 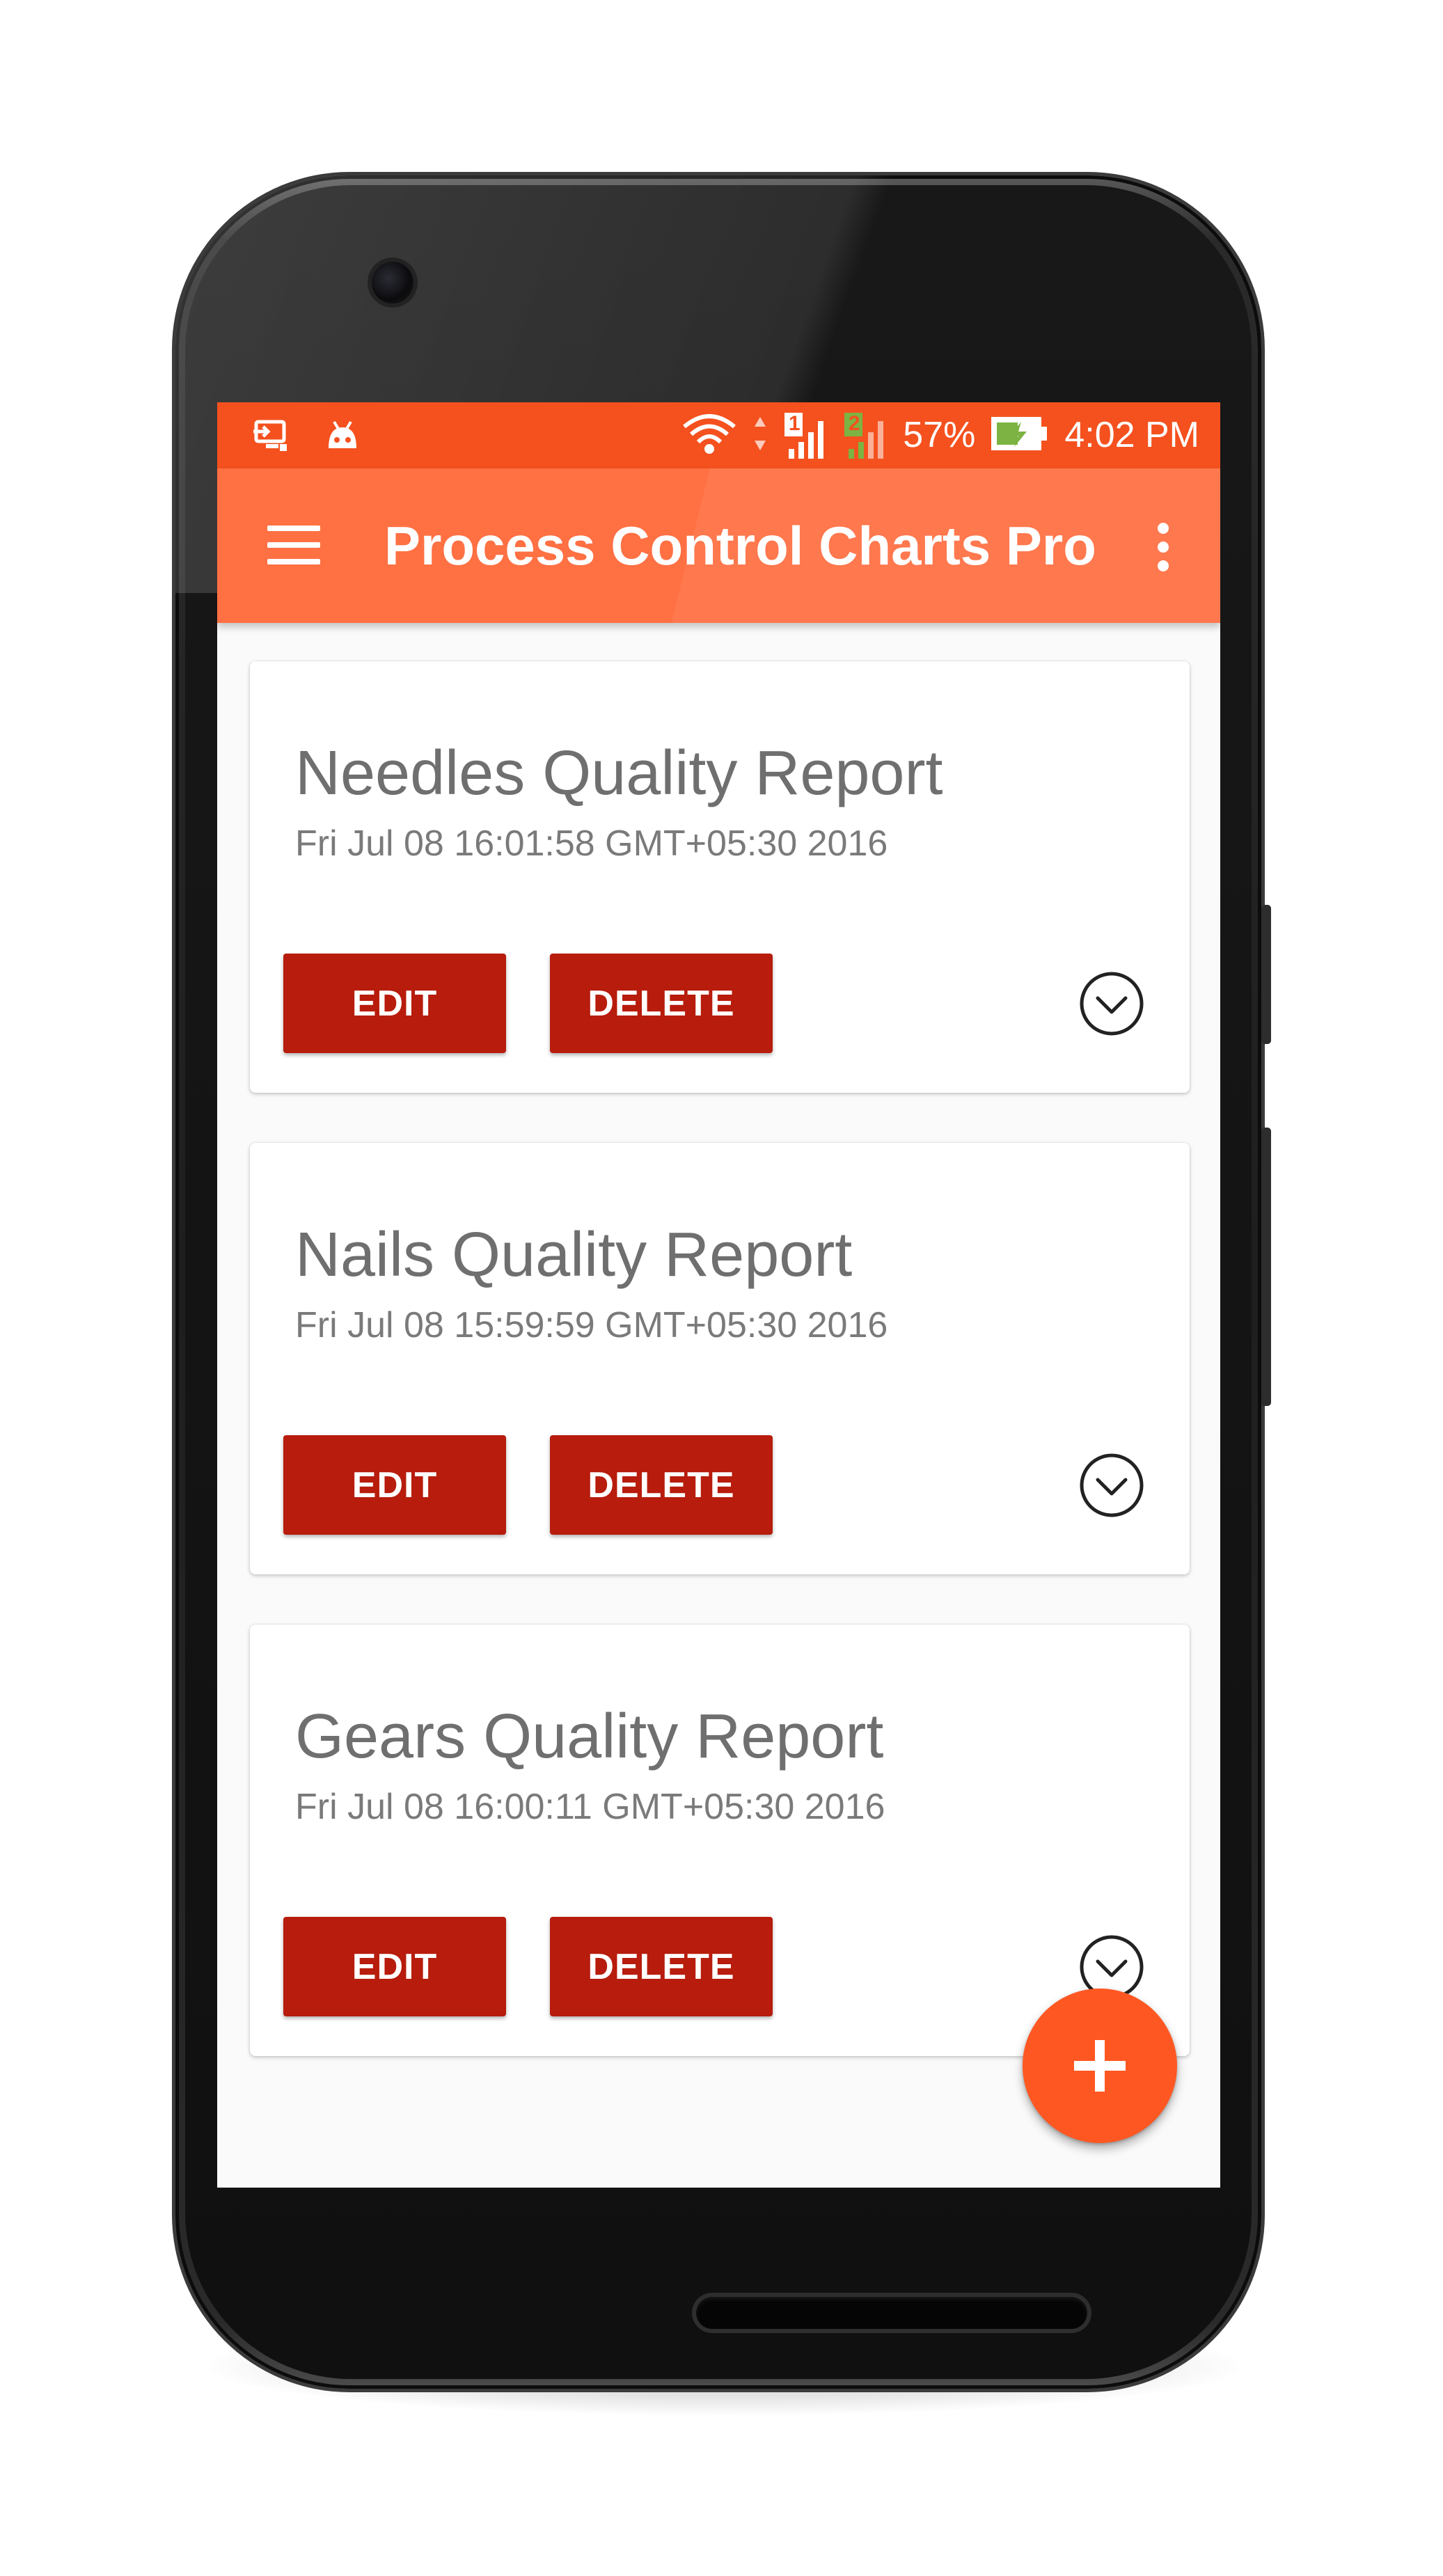 I want to click on sim1-label: 1, so click(x=794, y=423).